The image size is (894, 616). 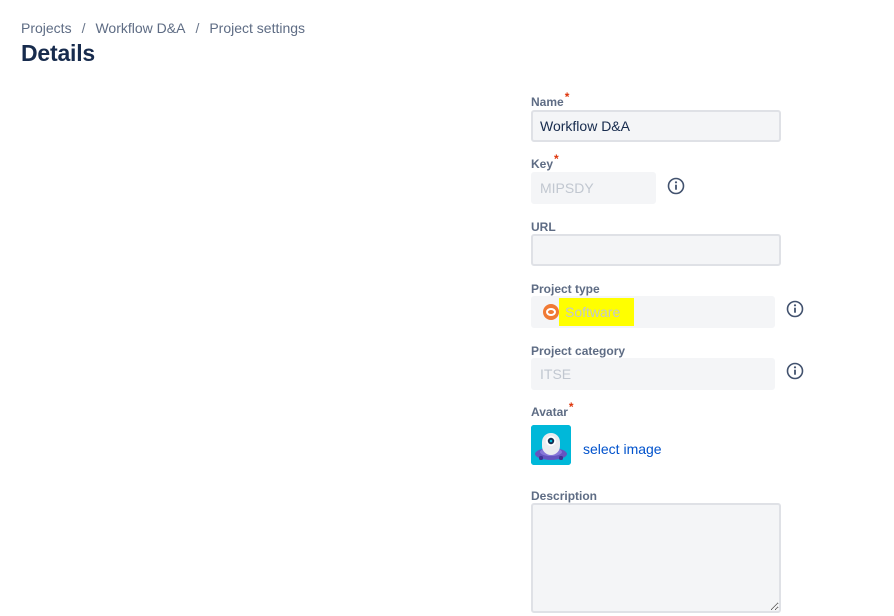 What do you see at coordinates (795, 371) in the screenshot?
I see `project-category-info-icon` at bounding box center [795, 371].